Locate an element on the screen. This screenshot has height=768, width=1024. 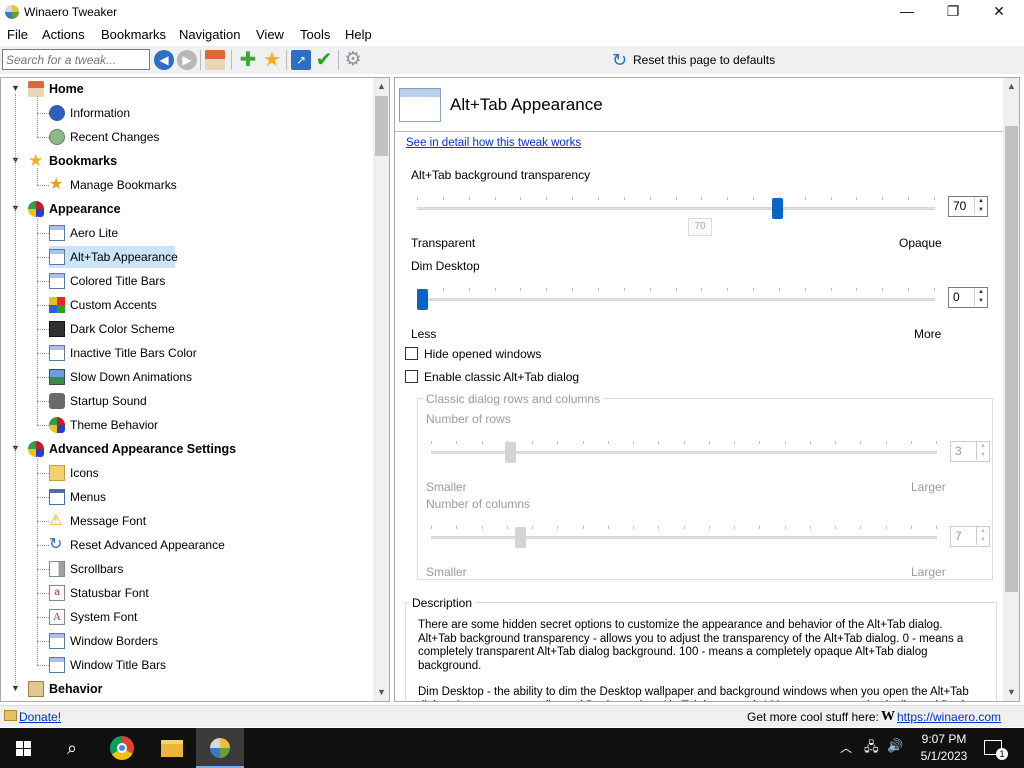
maximize-button: ❐ is located at coordinates (953, 12).